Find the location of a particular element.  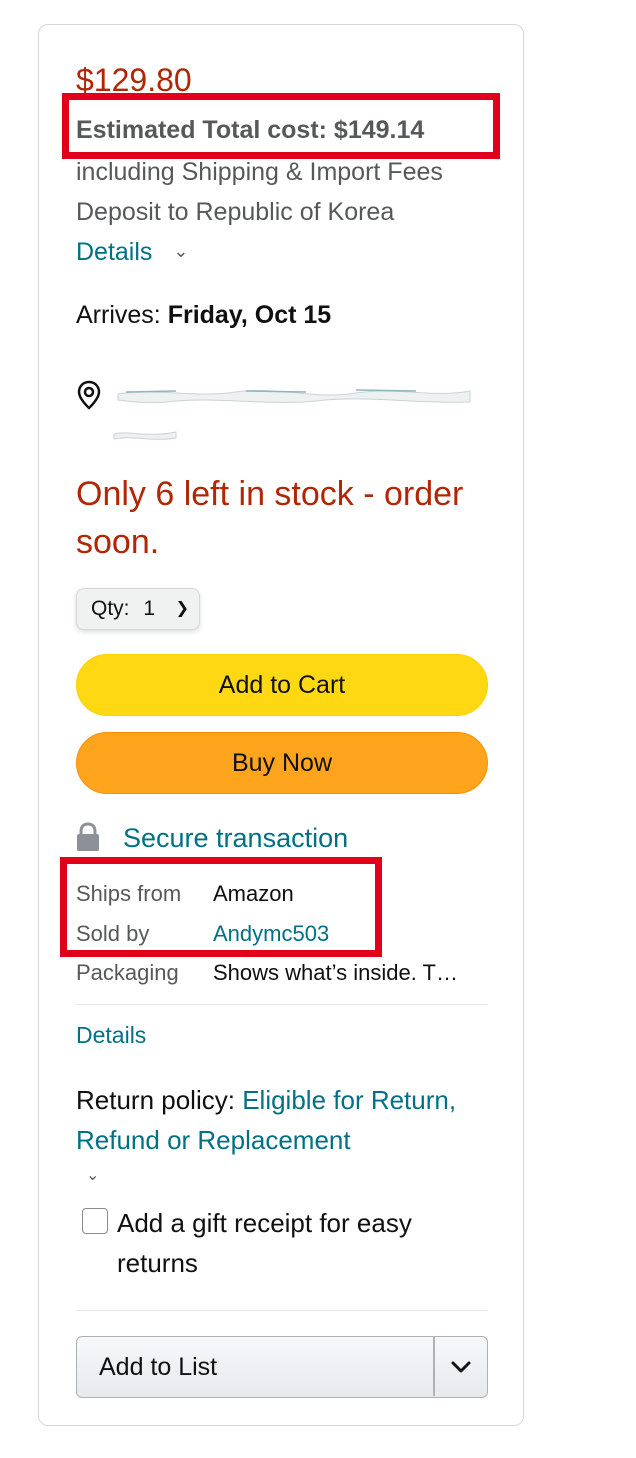

packaging-label: Packaging is located at coordinates (127, 972).